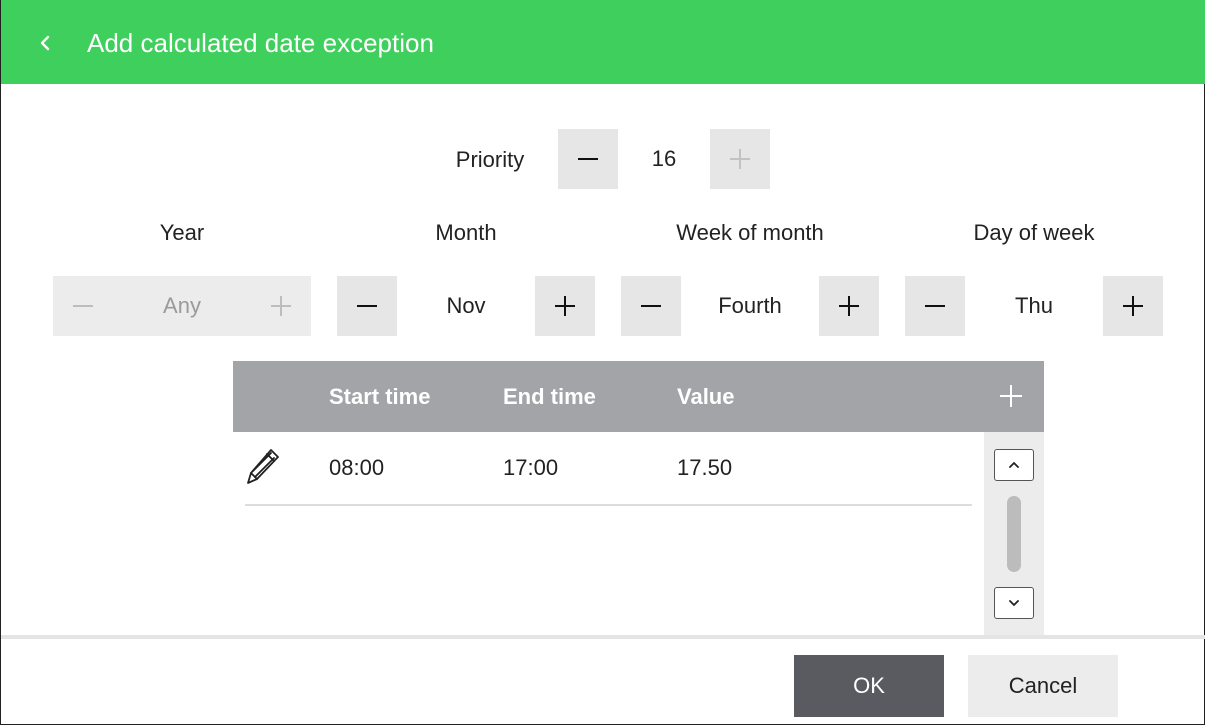 This screenshot has height=725, width=1205. Describe the element at coordinates (869, 686) in the screenshot. I see `ok-button: OK` at that location.